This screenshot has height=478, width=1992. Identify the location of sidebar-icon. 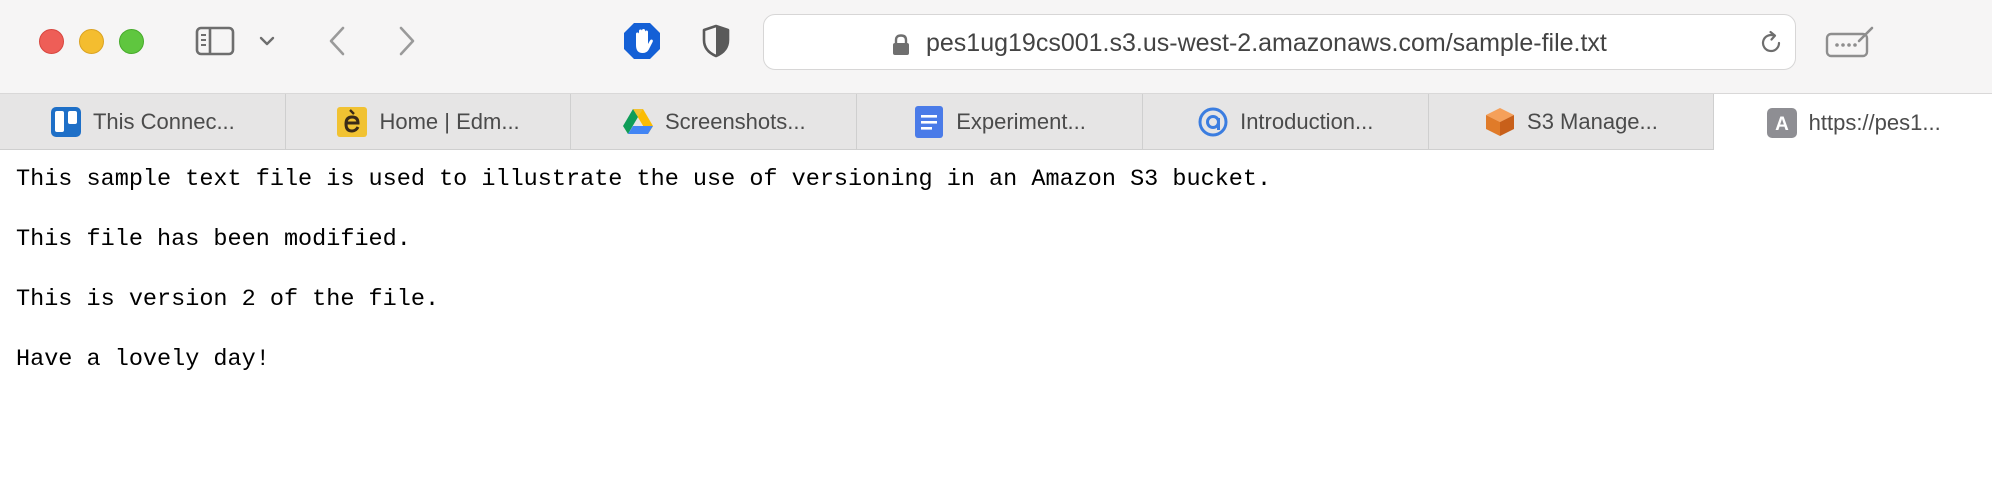
(215, 41).